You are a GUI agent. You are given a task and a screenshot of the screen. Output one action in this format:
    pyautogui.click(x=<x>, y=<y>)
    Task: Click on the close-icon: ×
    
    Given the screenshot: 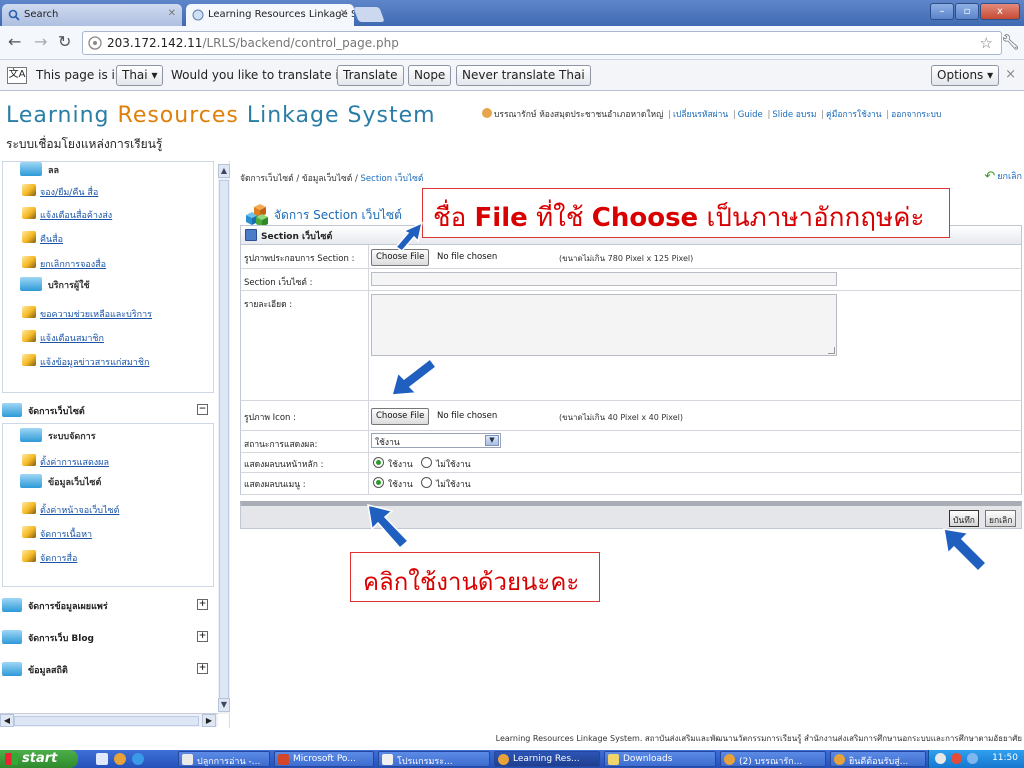 What is the action you would take?
    pyautogui.click(x=1010, y=74)
    